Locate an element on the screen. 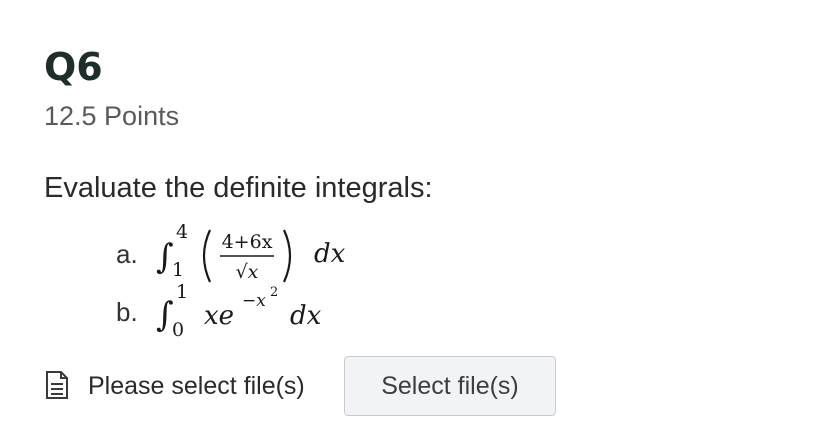 The width and height of the screenshot is (828, 425). integrand-base: xe is located at coordinates (219, 316).